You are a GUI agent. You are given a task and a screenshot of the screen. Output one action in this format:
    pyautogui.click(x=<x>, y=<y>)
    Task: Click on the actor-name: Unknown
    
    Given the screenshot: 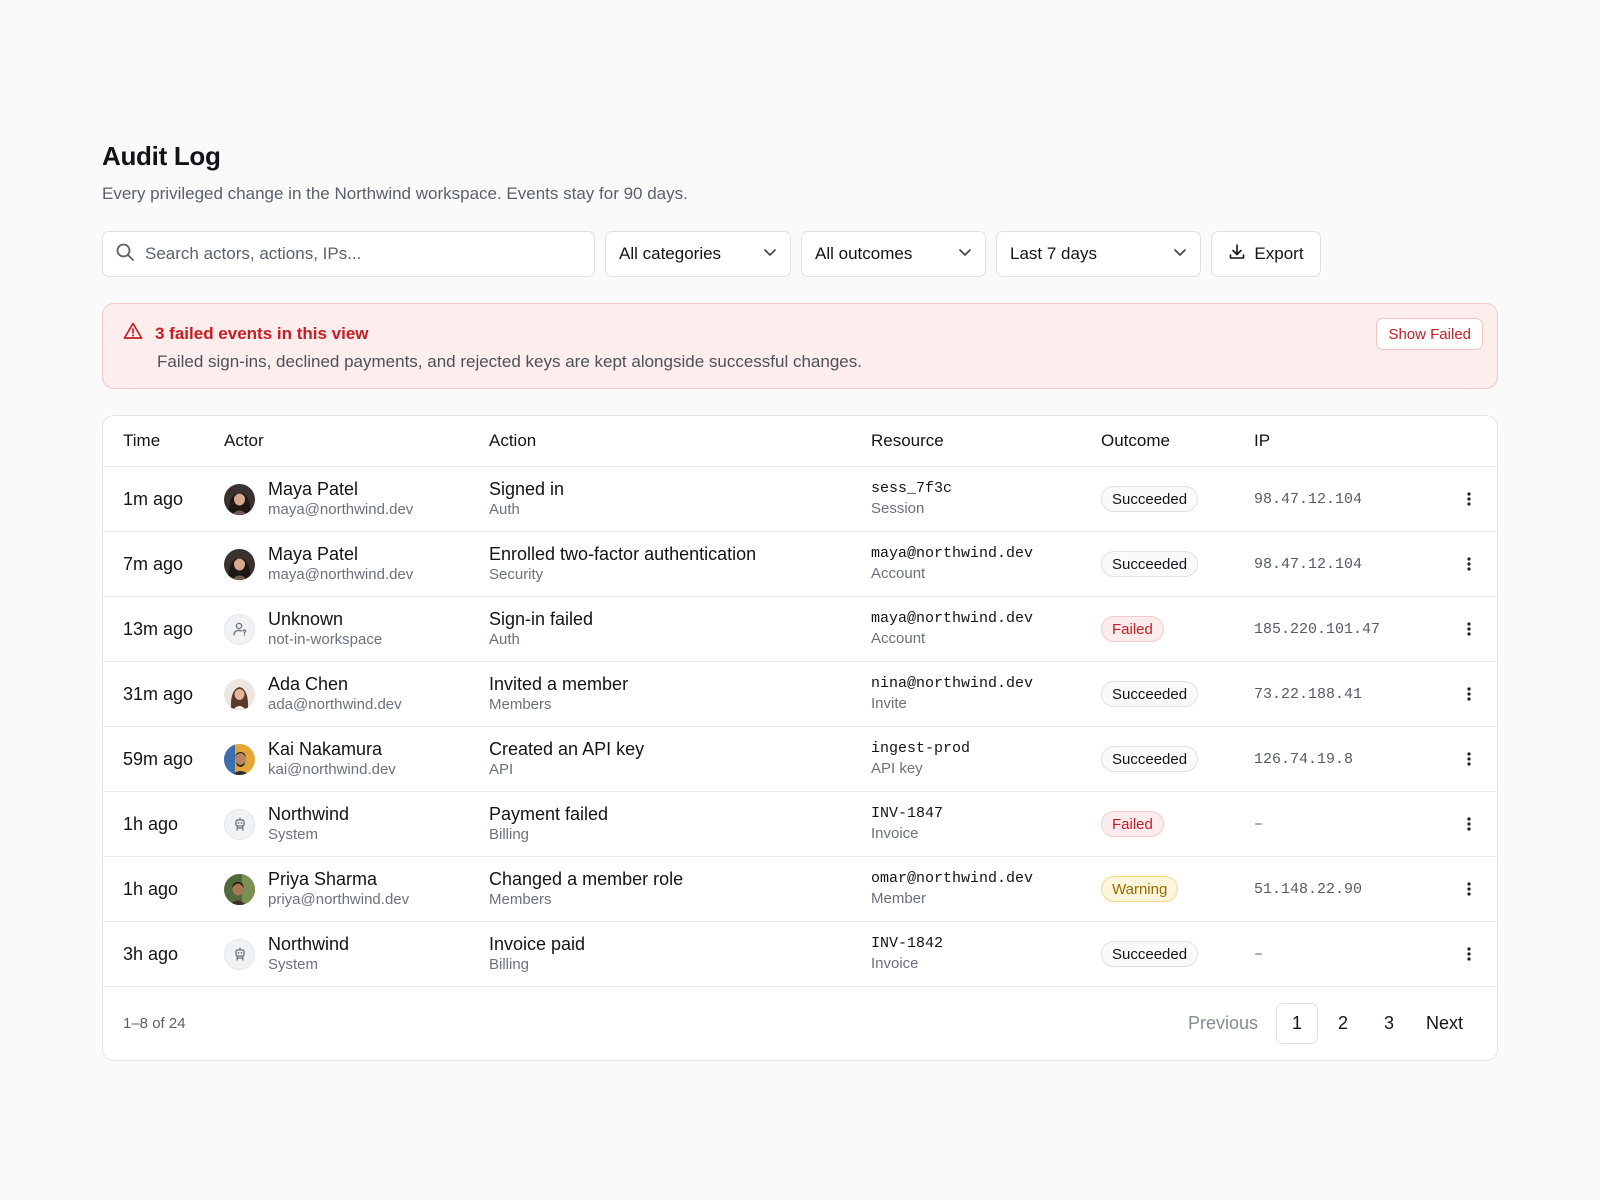 What is the action you would take?
    pyautogui.click(x=306, y=619)
    